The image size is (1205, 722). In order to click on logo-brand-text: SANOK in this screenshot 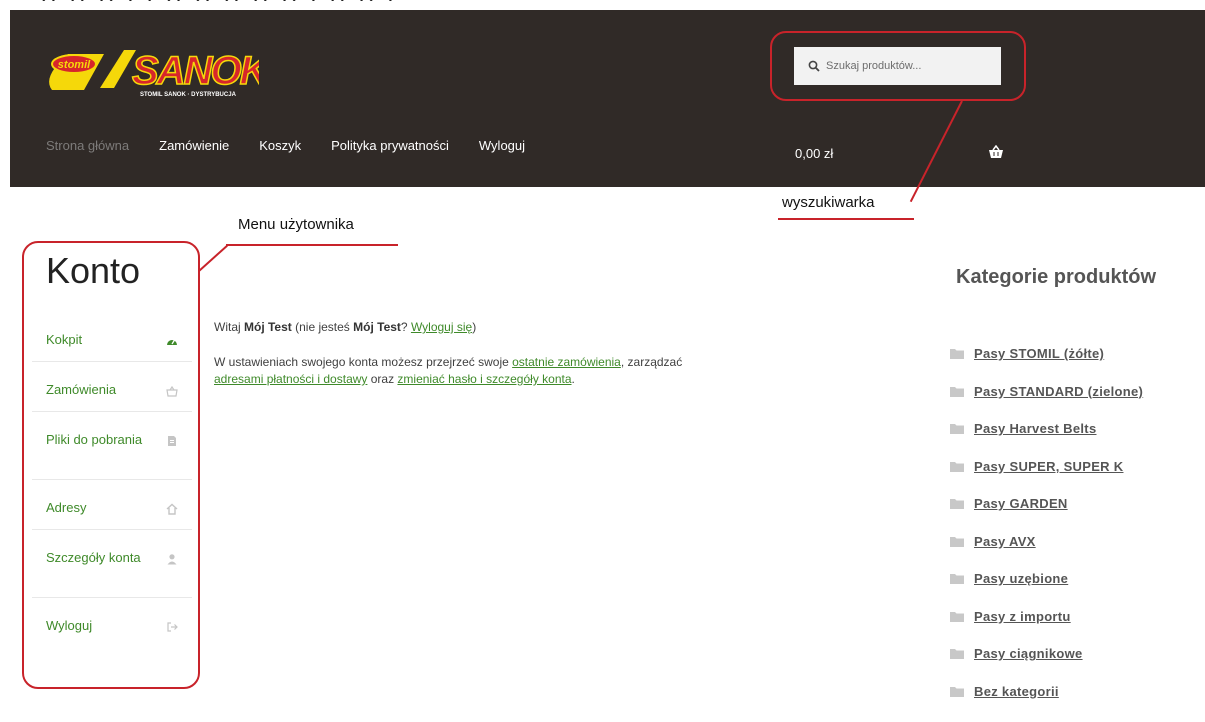, I will do `click(195, 71)`.